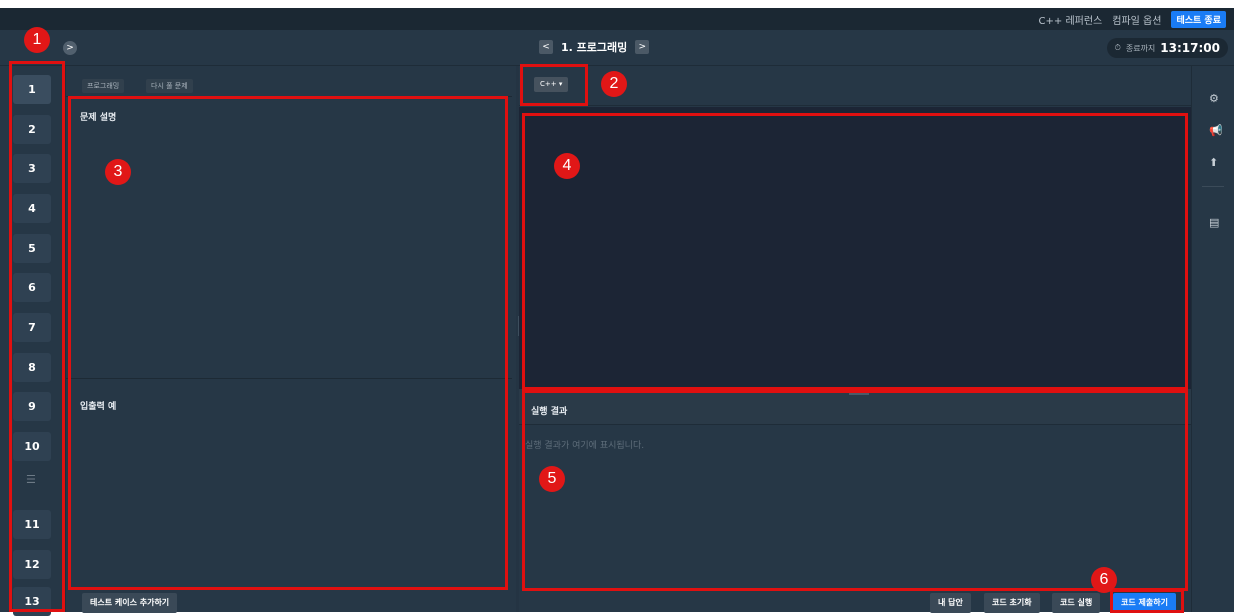 The width and height of the screenshot is (1234, 616). Describe the element at coordinates (32, 446) in the screenshot. I see `question-button-10: 10` at that location.